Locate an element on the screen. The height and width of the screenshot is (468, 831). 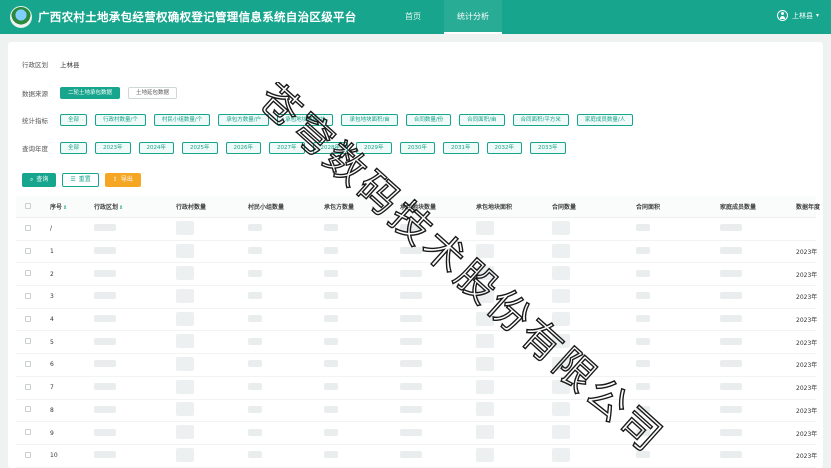
year-chip: 2023年 is located at coordinates (113, 148).